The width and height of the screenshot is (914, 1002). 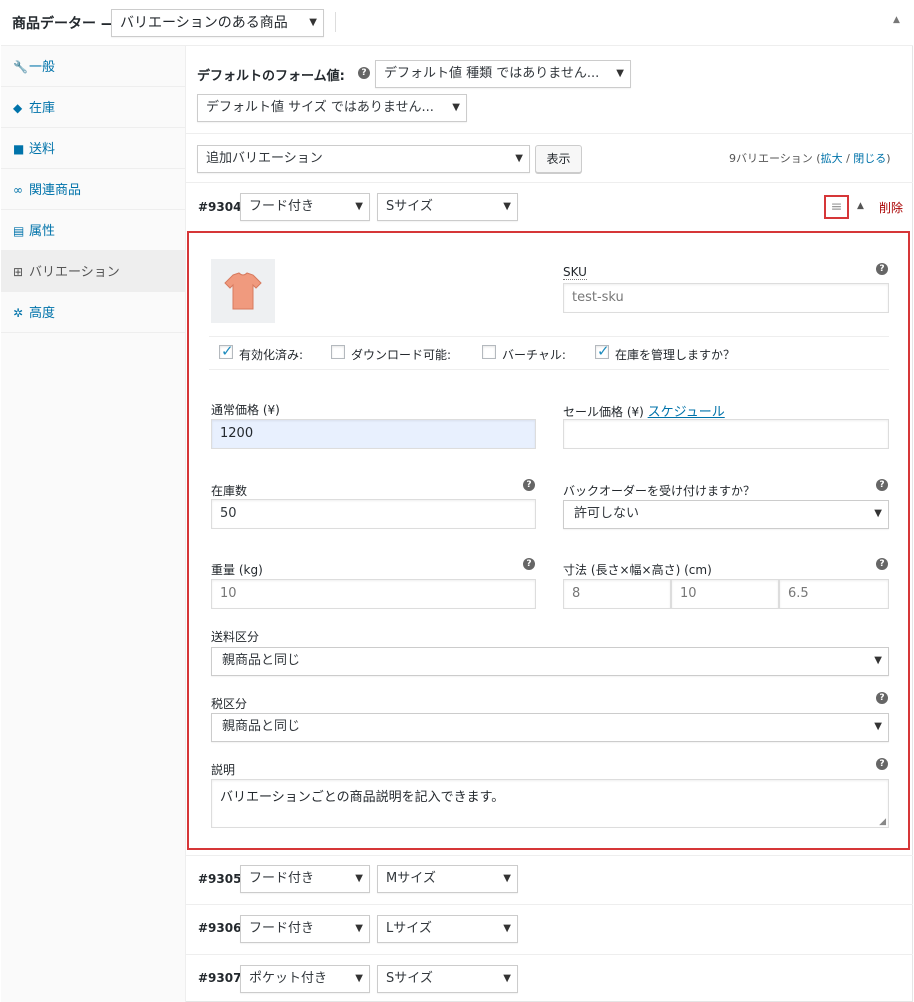 What do you see at coordinates (271, 76) in the screenshot?
I see `default-values-label: デフォルトのフォーム値:` at bounding box center [271, 76].